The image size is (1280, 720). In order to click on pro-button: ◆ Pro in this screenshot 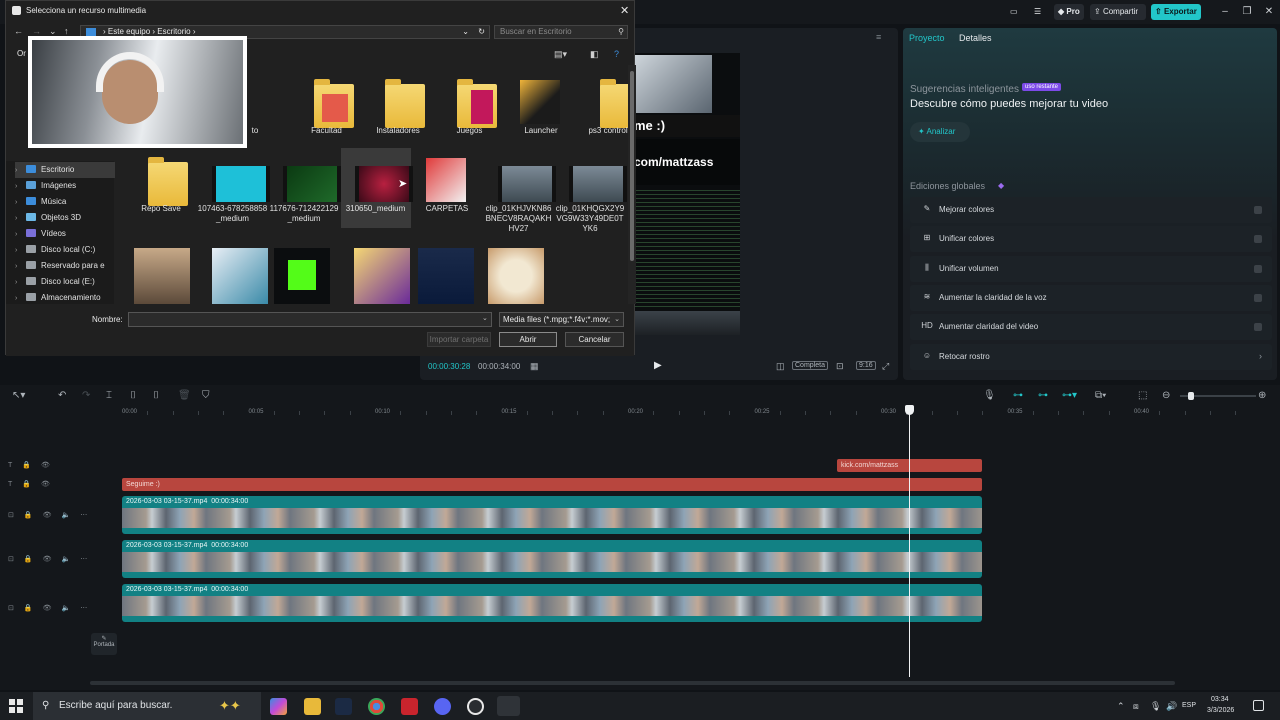, I will do `click(1069, 12)`.